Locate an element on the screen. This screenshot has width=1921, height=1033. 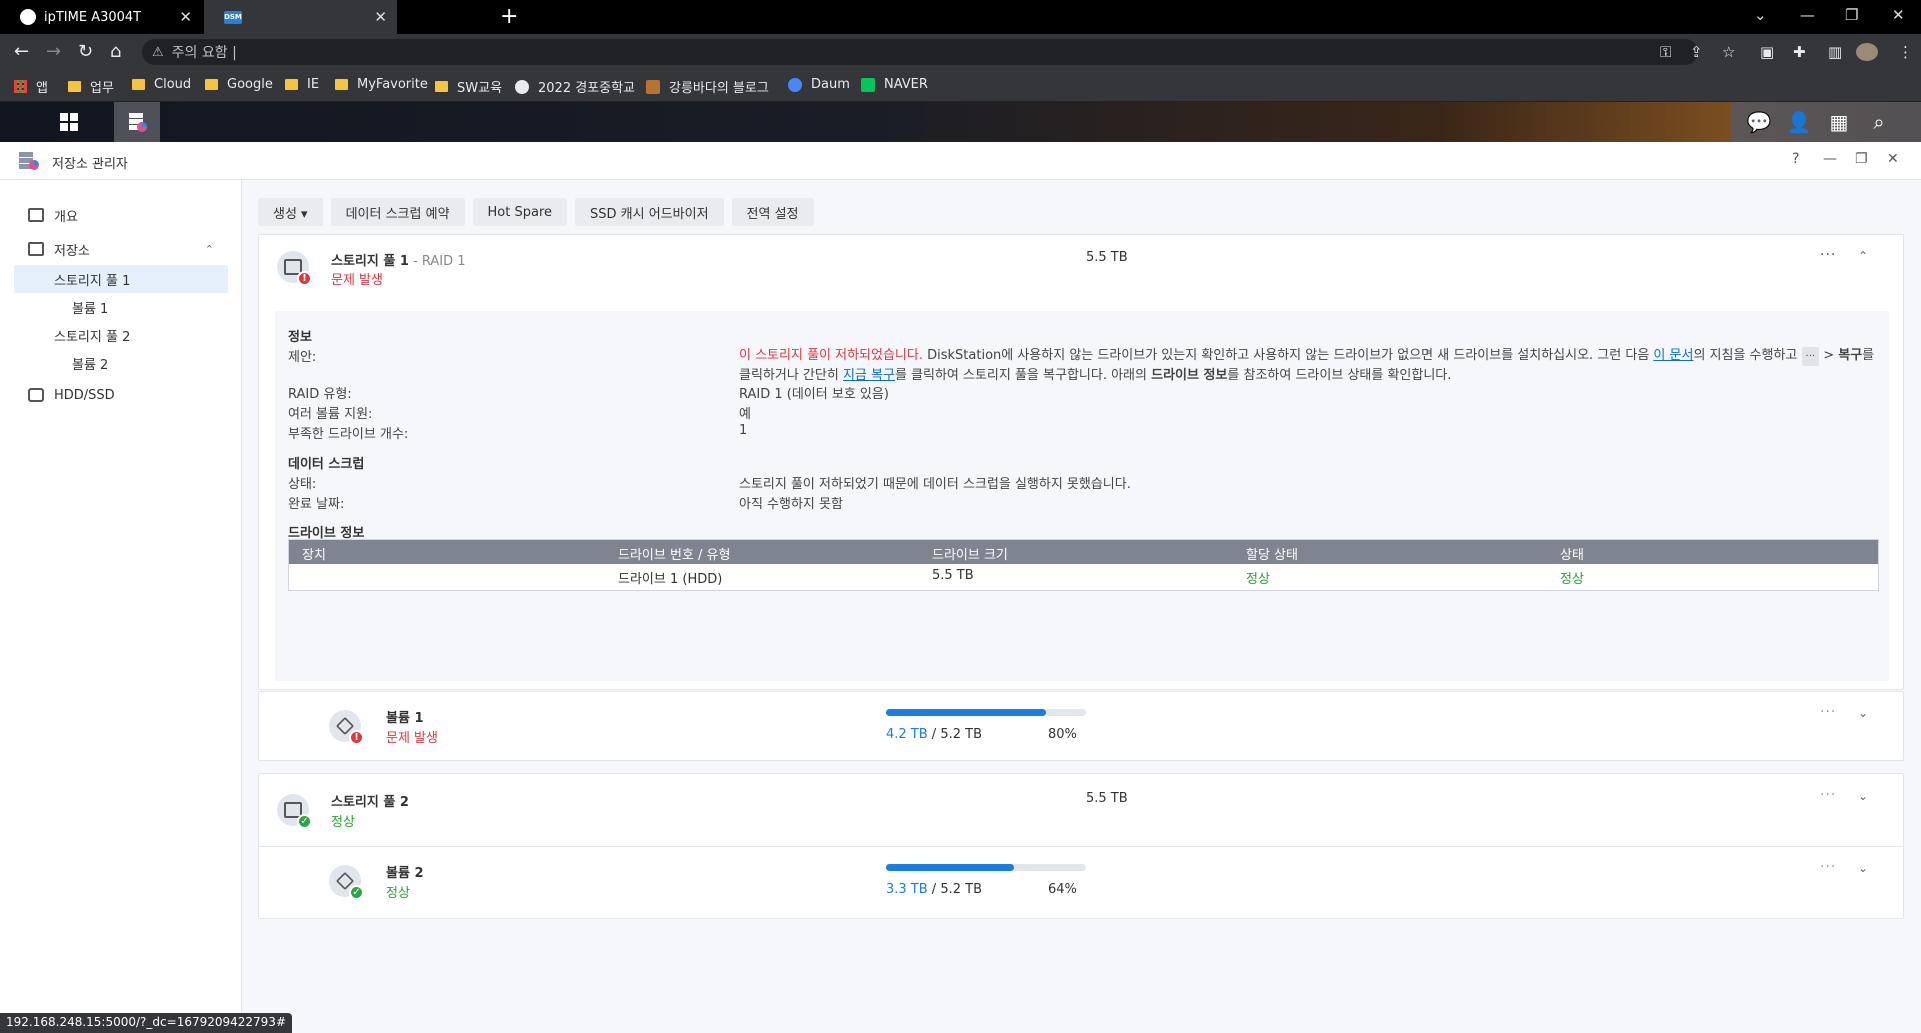
table-row: 드라이브 1 (HDD) 5.5 TB 정상 정상 is located at coordinates (1083, 577).